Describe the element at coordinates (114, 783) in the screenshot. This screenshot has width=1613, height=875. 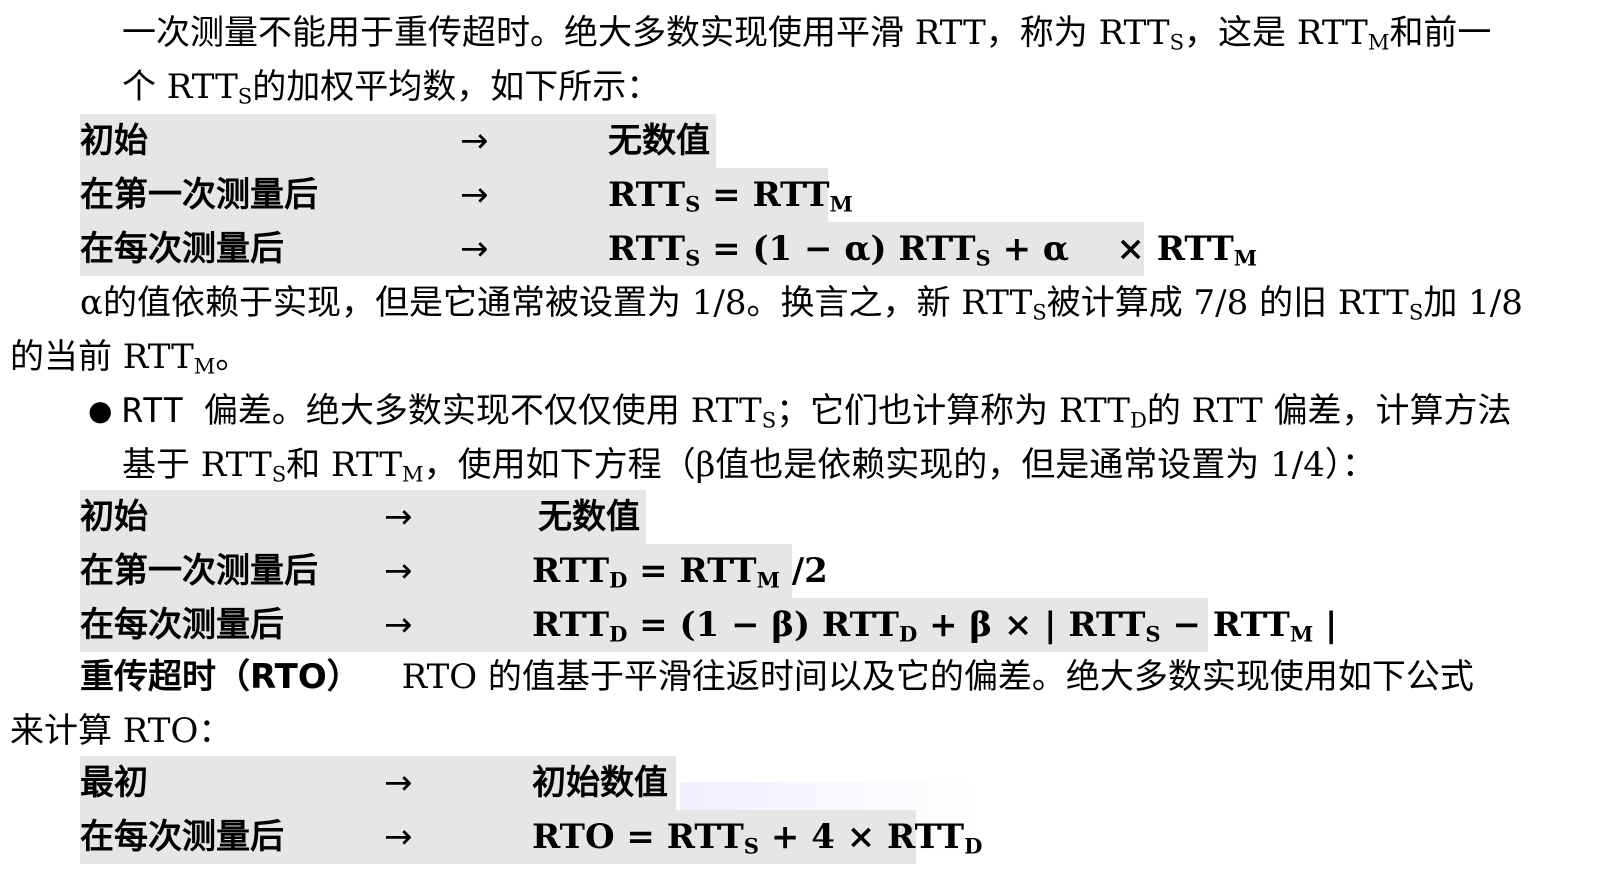
I see `table3-row1-label: 最初` at that location.